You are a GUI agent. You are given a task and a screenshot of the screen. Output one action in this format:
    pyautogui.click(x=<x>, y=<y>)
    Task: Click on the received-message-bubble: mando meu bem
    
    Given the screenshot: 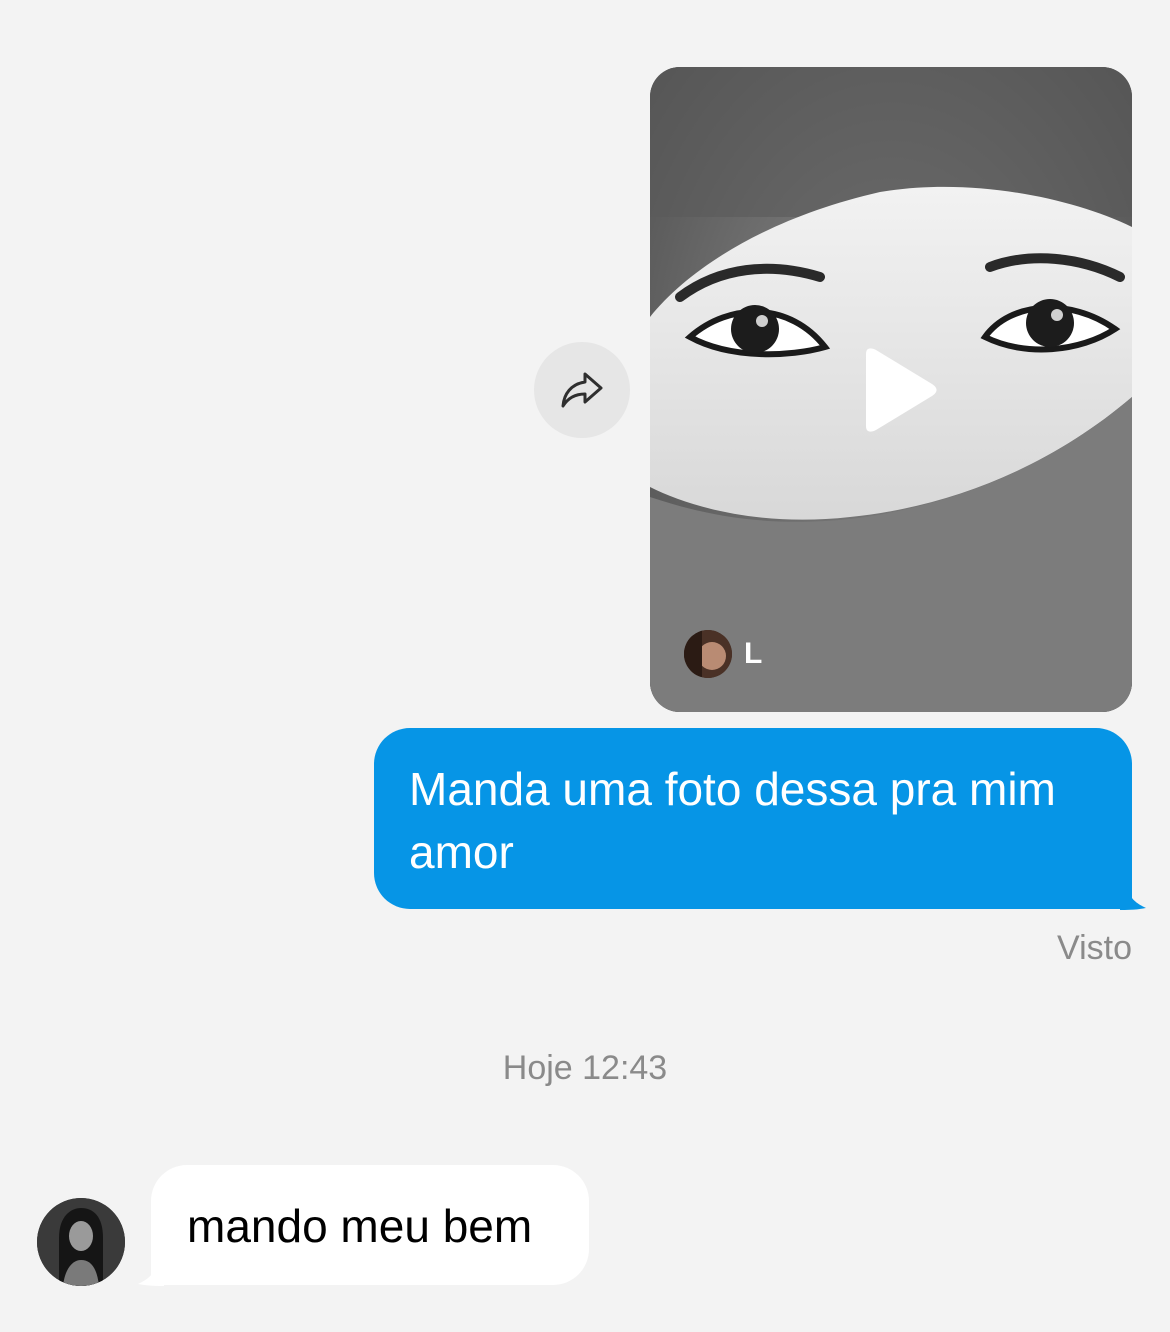 What is the action you would take?
    pyautogui.click(x=370, y=1225)
    